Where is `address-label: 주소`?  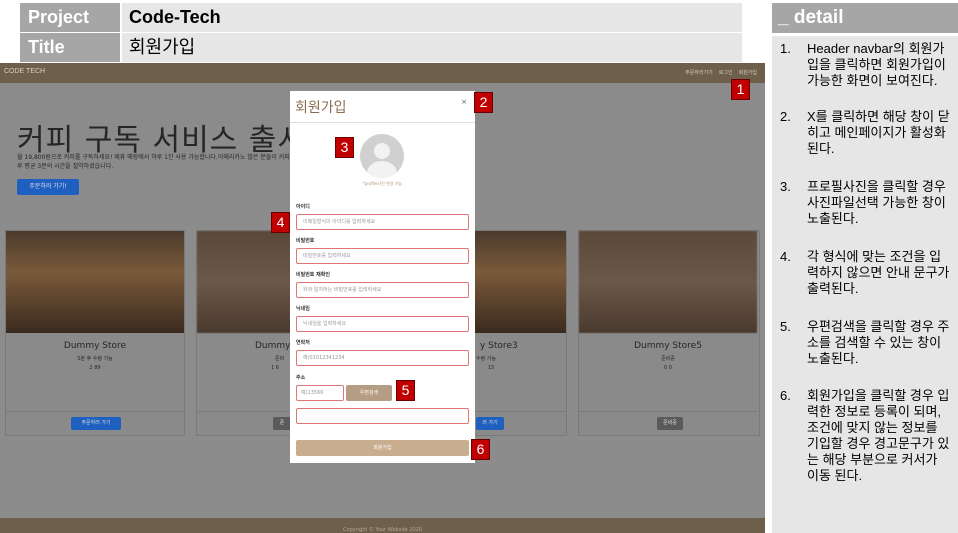 address-label: 주소 is located at coordinates (301, 378).